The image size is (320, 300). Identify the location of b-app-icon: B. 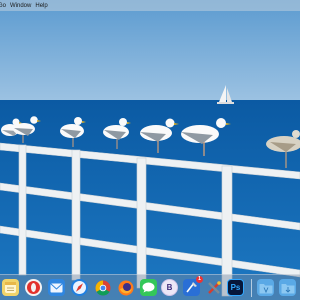
(169, 287).